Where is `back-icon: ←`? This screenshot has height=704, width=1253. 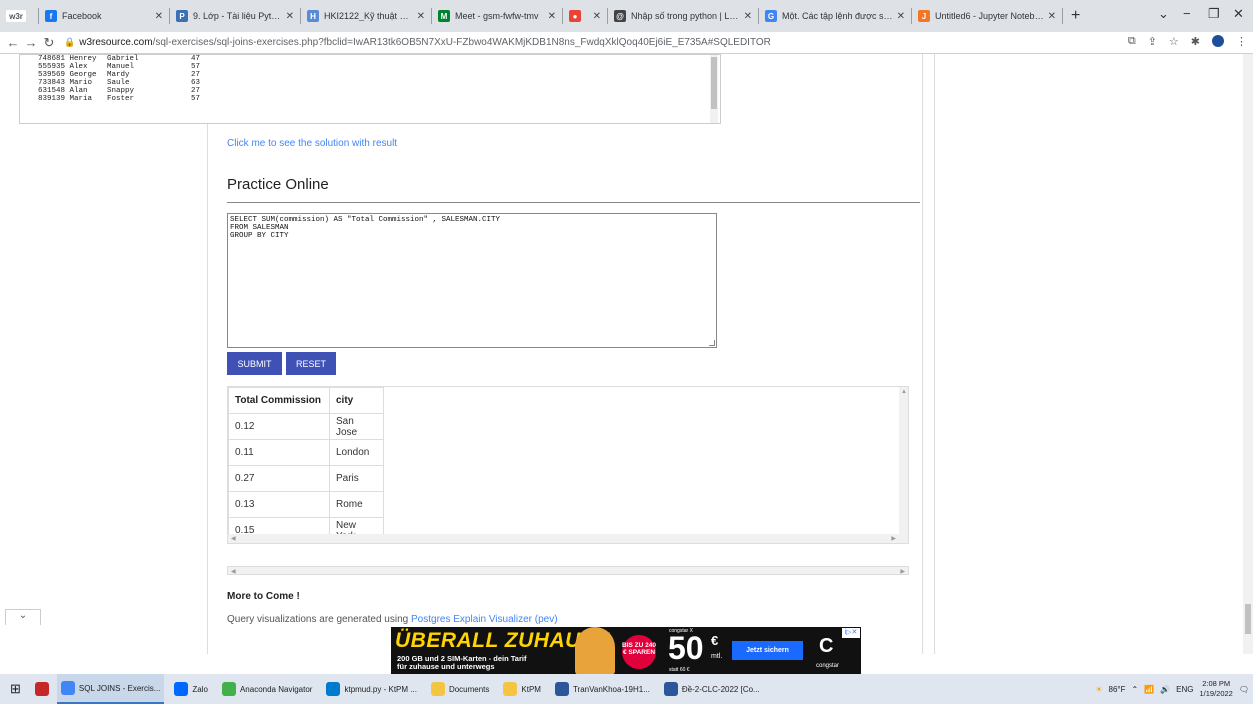
back-icon: ← is located at coordinates (13, 42).